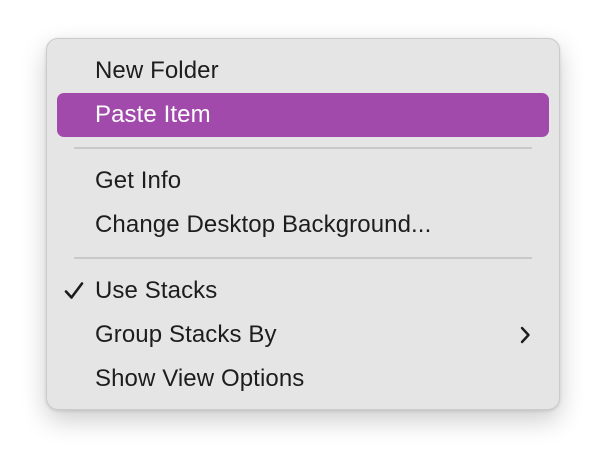  What do you see at coordinates (156, 290) in the screenshot?
I see `menu-item-label: Use Stacks` at bounding box center [156, 290].